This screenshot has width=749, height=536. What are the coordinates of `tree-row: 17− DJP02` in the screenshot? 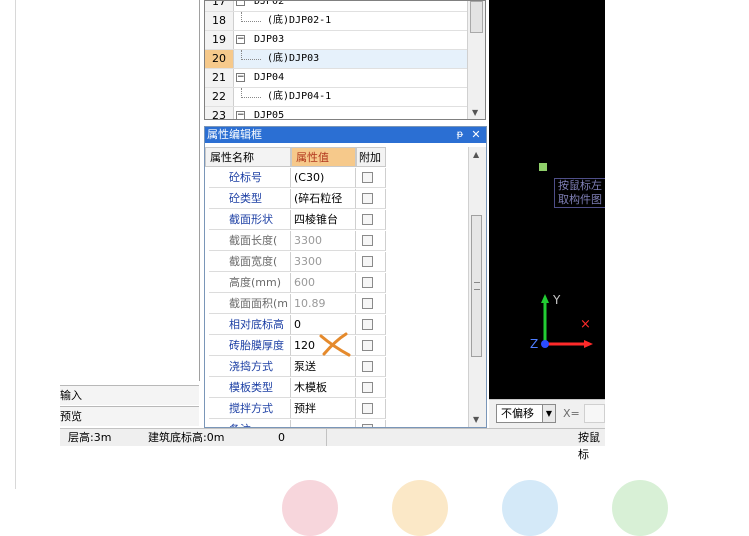 It's located at (336, 6).